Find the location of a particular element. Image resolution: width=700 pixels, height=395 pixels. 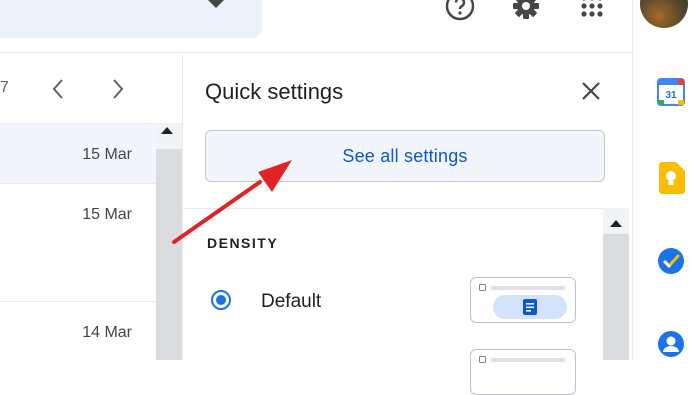

side-panel: 31 is located at coordinates (666, 180).